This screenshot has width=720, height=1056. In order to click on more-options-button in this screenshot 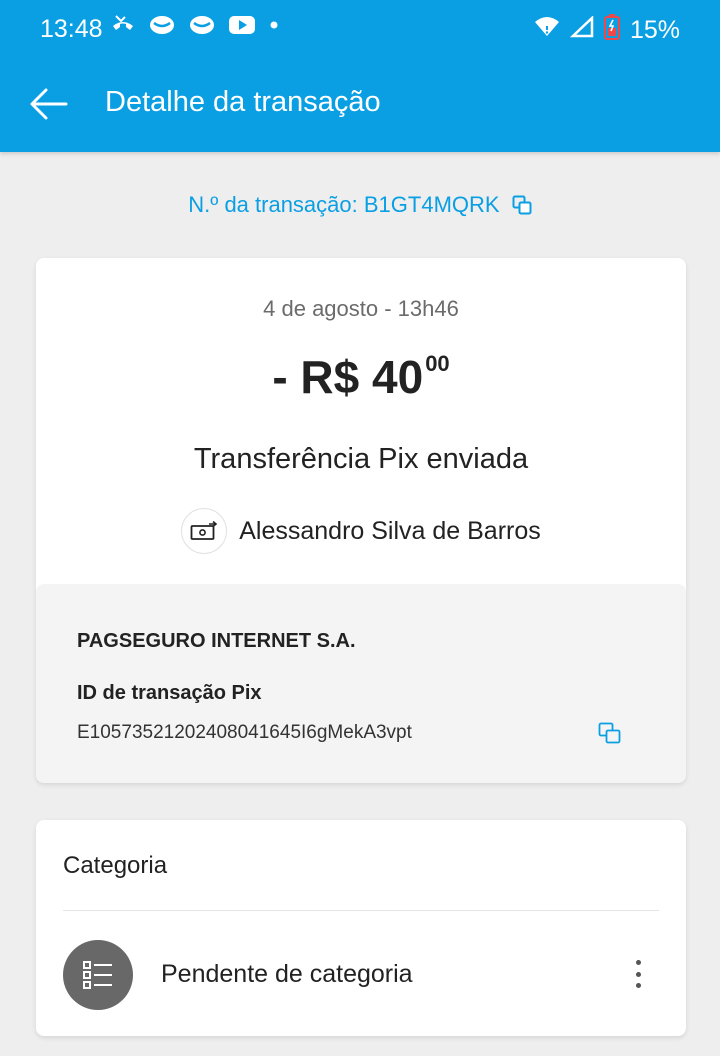, I will do `click(638, 974)`.